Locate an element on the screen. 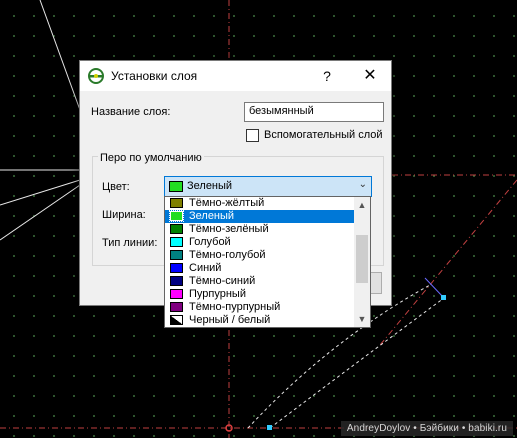  color-option-label: Тёмно-голубой is located at coordinates (227, 255).